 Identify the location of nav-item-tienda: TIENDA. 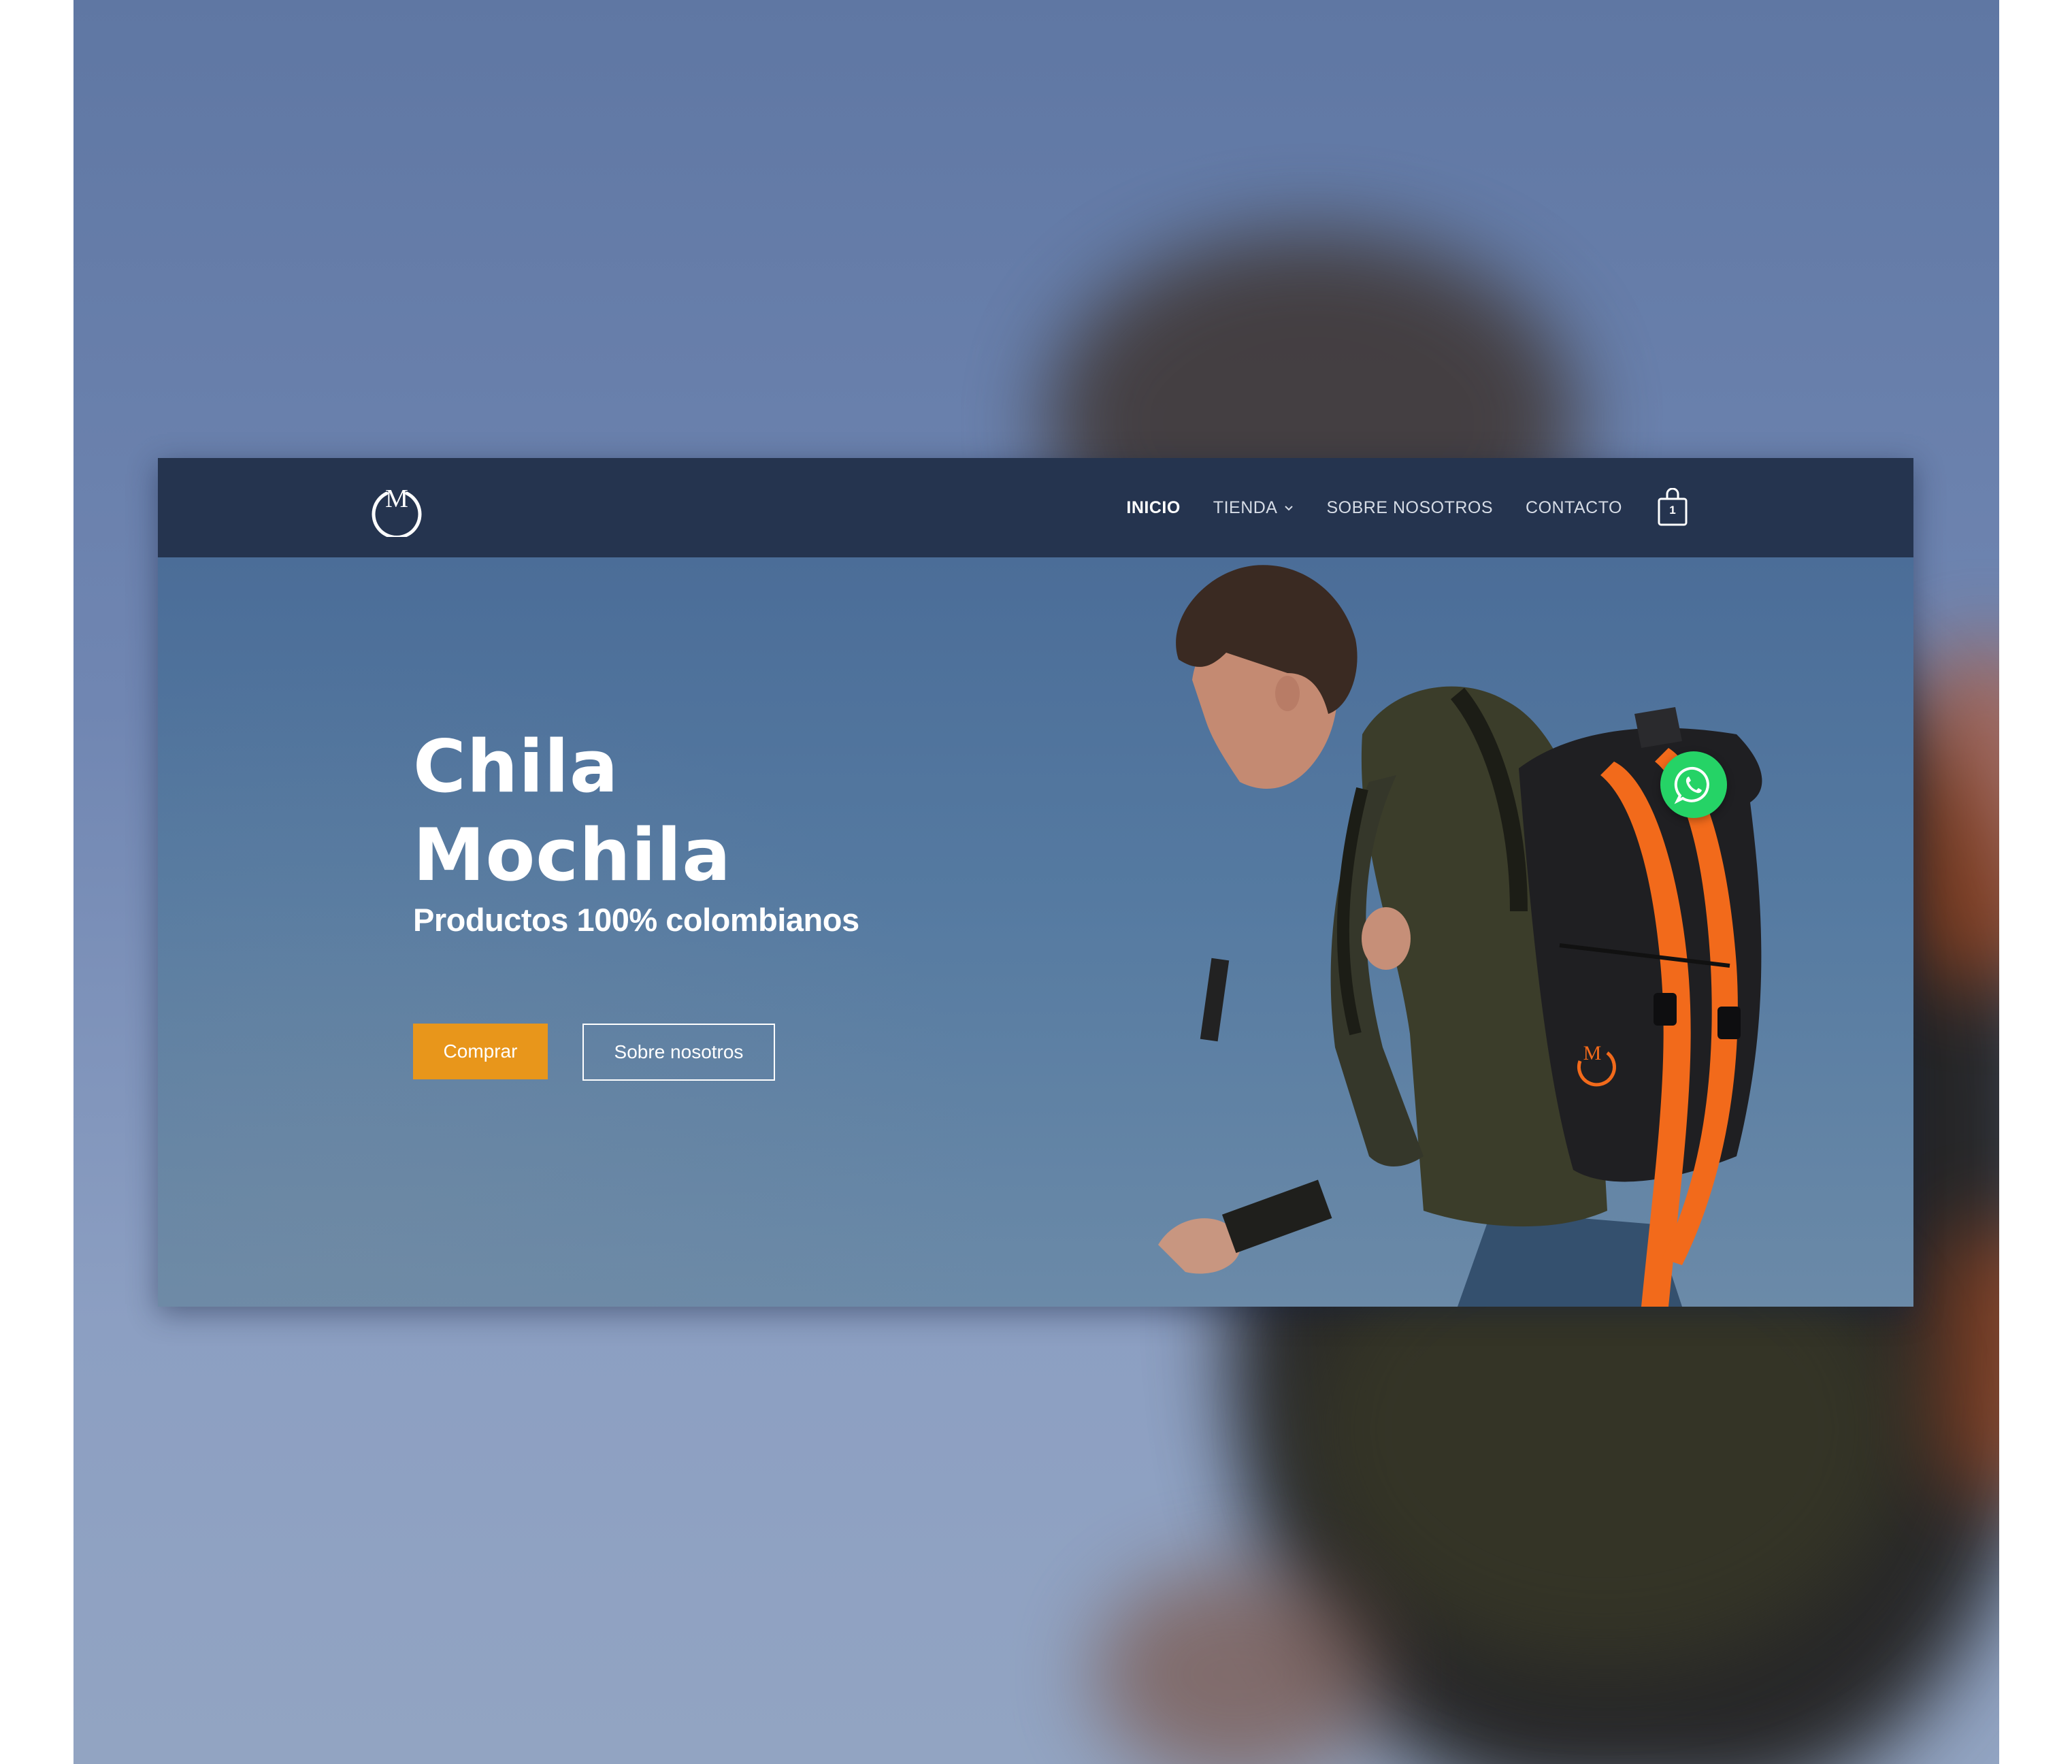
(1253, 508).